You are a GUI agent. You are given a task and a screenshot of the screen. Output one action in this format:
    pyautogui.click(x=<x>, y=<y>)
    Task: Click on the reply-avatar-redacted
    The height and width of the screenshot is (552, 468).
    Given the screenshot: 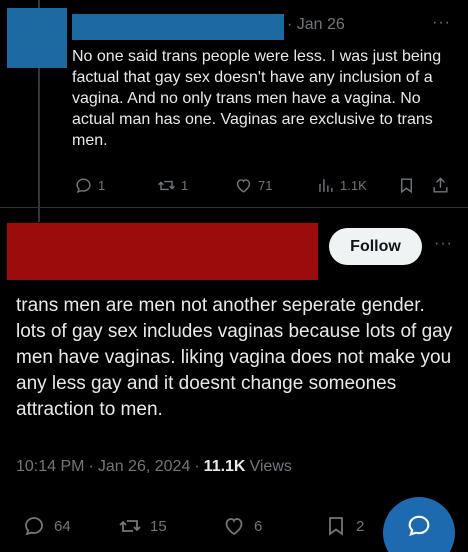 What is the action you would take?
    pyautogui.click(x=37, y=38)
    